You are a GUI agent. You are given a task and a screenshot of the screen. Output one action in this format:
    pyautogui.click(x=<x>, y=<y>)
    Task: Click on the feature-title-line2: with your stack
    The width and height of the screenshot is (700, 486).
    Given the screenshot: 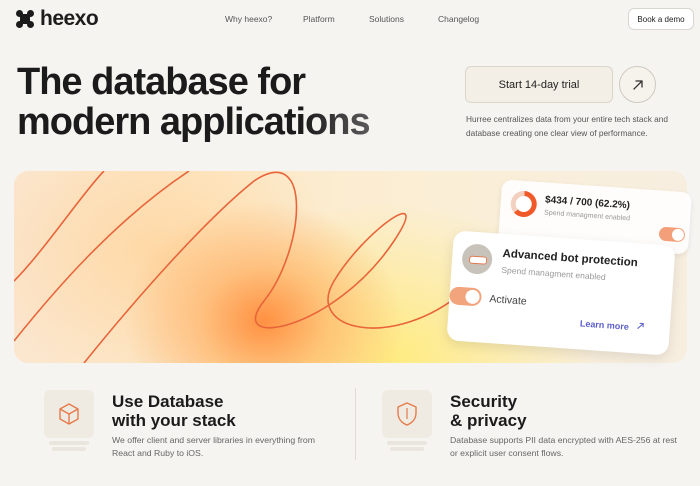 What is the action you would take?
    pyautogui.click(x=174, y=420)
    